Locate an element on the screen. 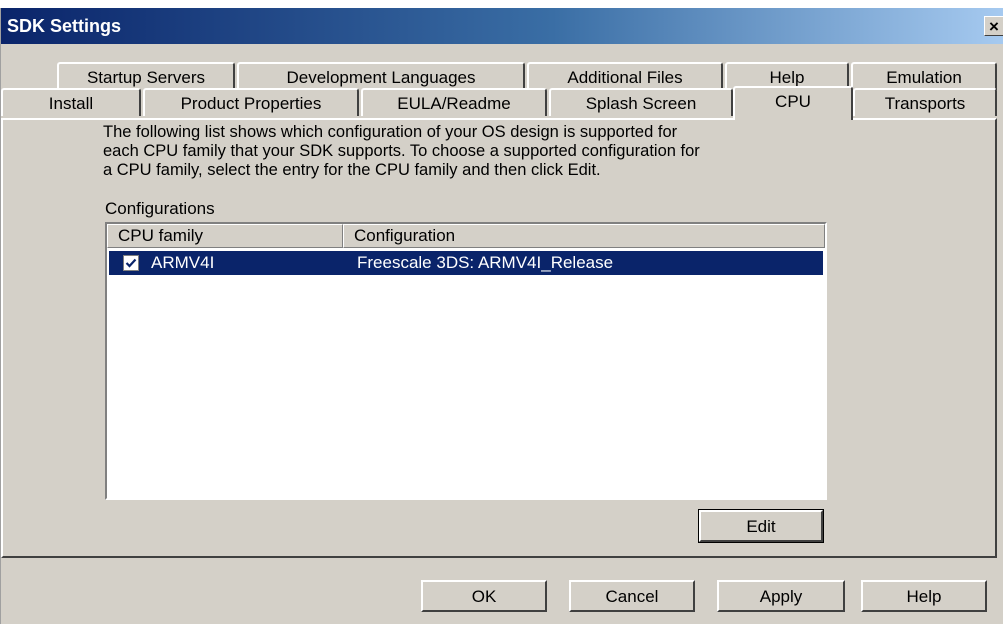 The image size is (1003, 624). tab-cpu: CPU is located at coordinates (793, 103).